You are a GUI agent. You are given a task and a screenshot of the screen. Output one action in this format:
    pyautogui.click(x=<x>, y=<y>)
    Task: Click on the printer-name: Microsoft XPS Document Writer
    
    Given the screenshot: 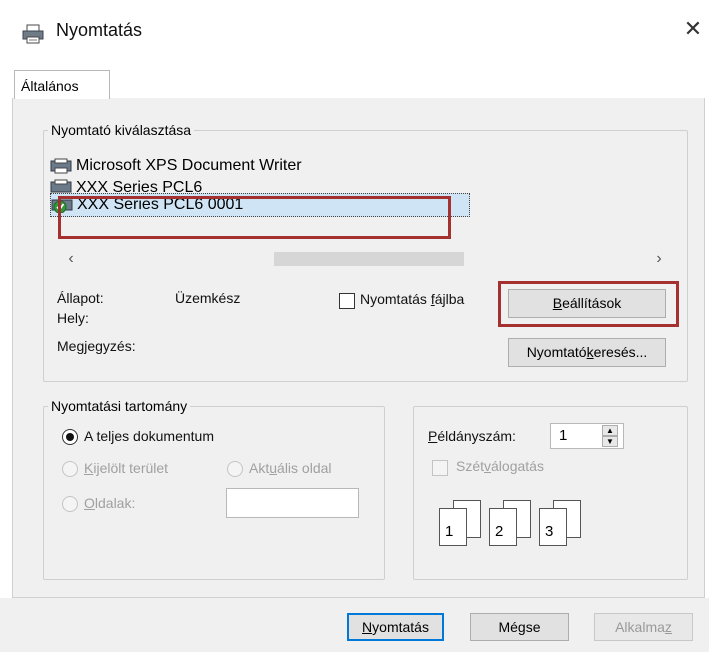 What is the action you would take?
    pyautogui.click(x=189, y=165)
    